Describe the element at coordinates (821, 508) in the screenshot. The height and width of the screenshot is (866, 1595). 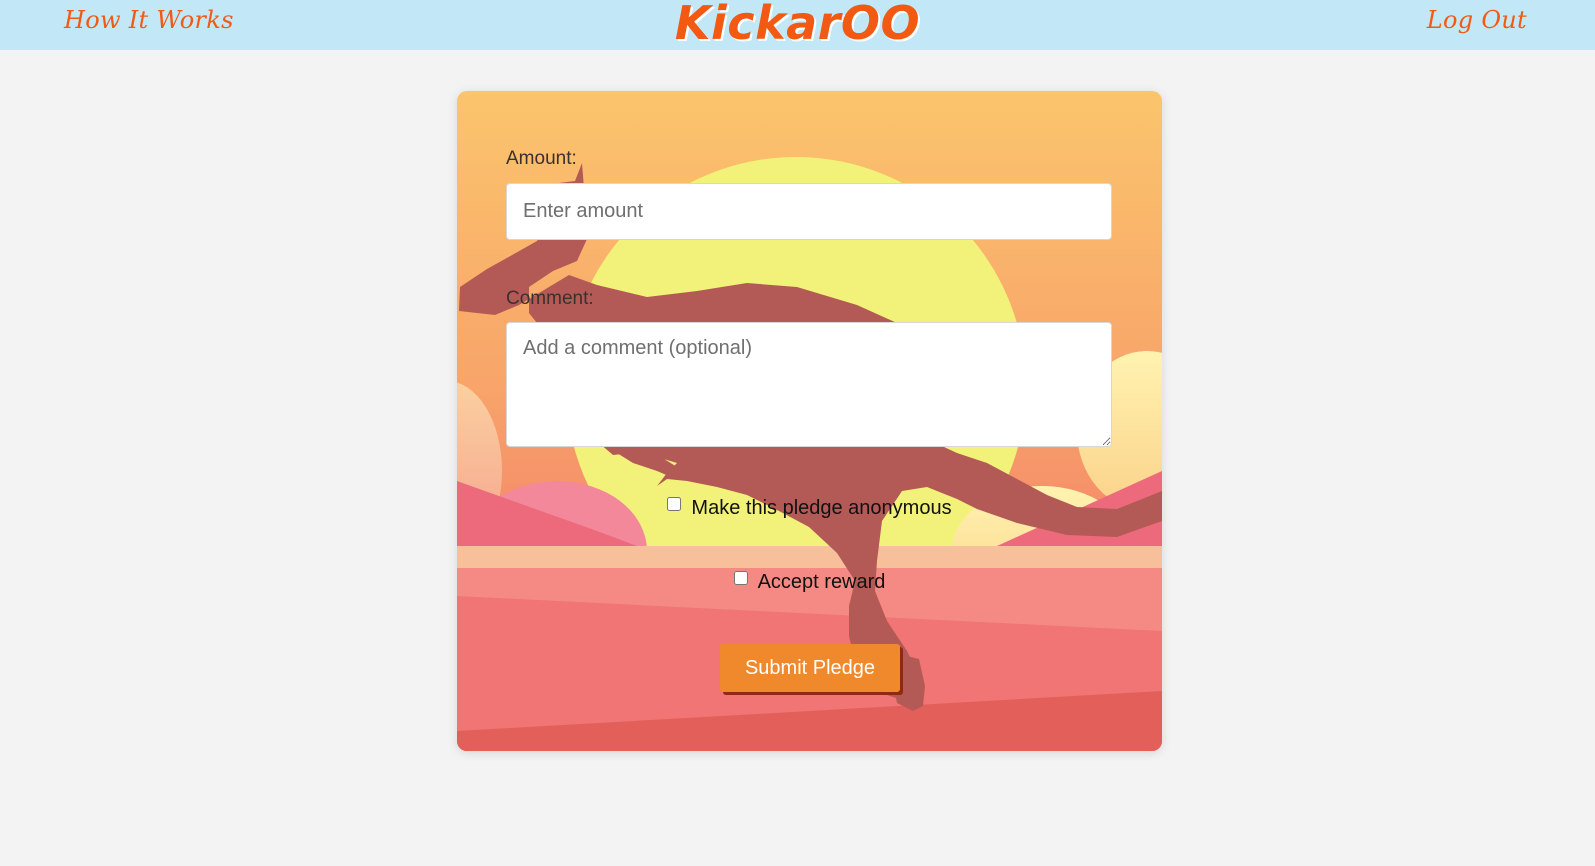
I see `anonymous-label: Make this pledge anonymous` at that location.